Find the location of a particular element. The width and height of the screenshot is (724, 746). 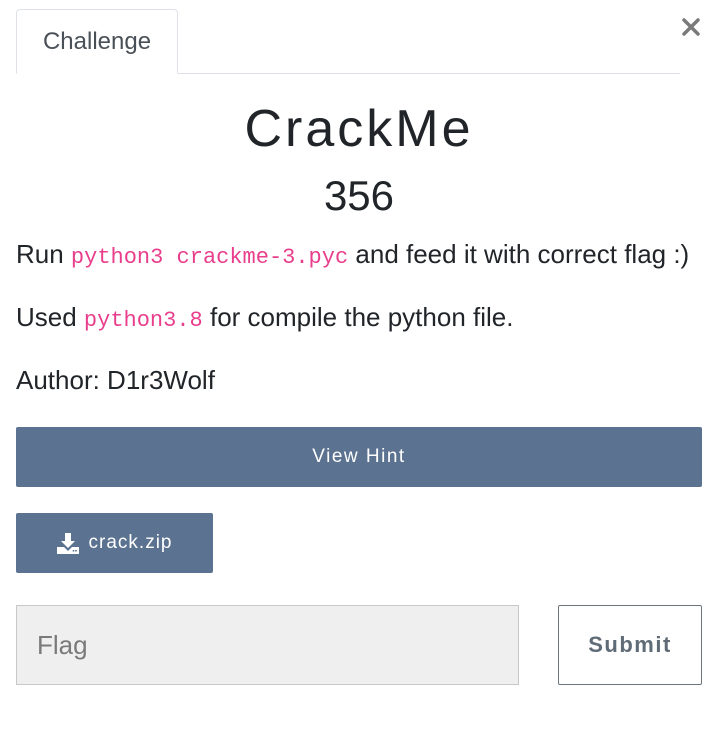

author-line: Author: D1r3Wolf is located at coordinates (115, 380).